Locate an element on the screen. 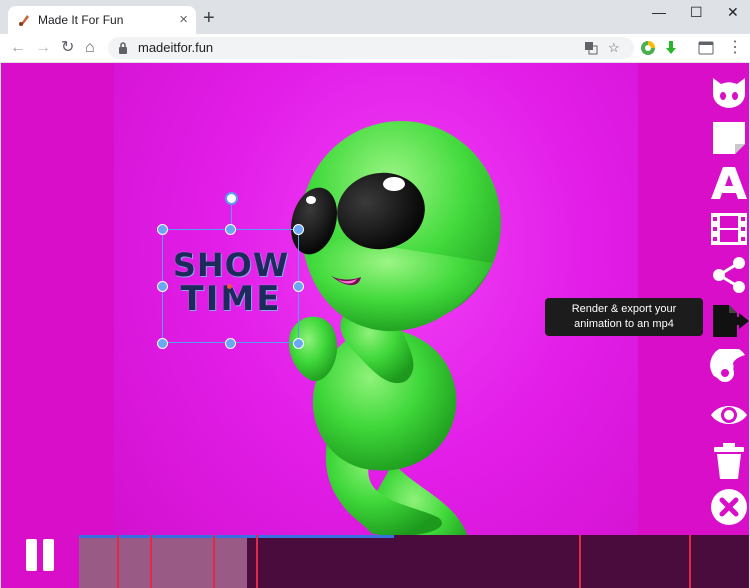 The image size is (750, 588). forward-button: → is located at coordinates (43, 48).